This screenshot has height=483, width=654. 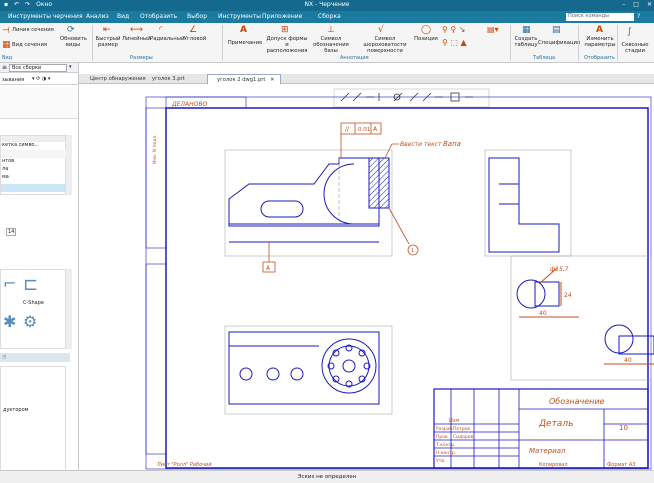 I want to click on tab-discovery-center: Центр обнаружения, so click(x=113, y=79).